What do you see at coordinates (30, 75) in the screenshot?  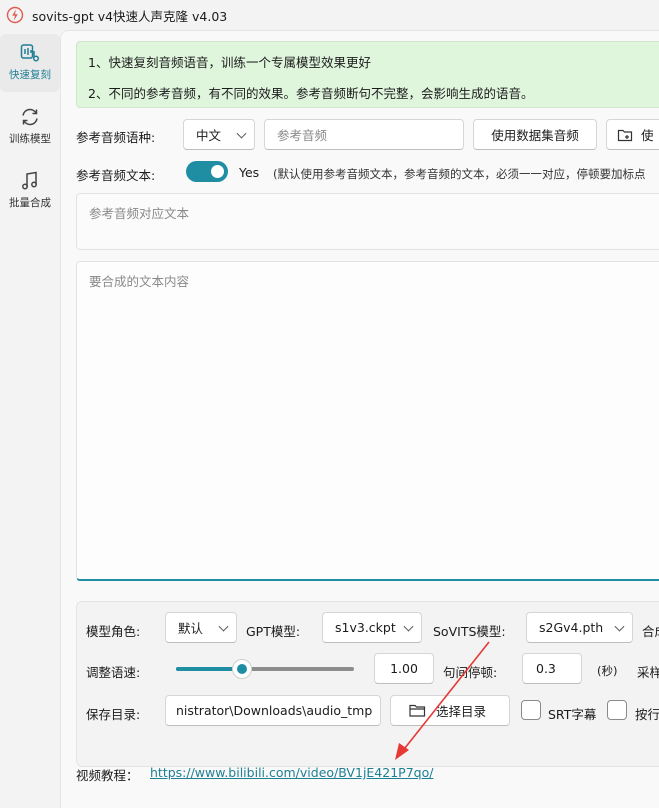 I see `sidebar-item-label: 快速复刻` at bounding box center [30, 75].